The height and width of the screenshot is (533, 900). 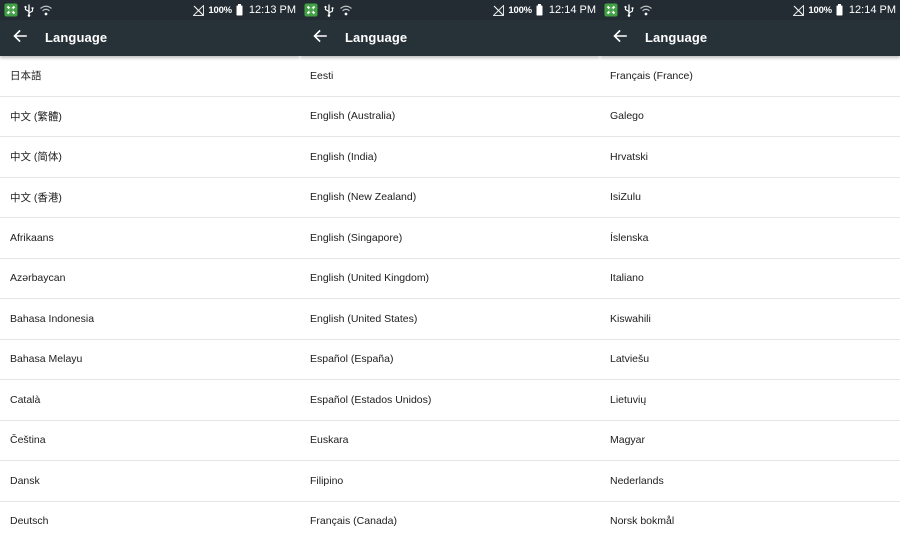 I want to click on language-item: Bahasa Melayu, so click(x=150, y=360).